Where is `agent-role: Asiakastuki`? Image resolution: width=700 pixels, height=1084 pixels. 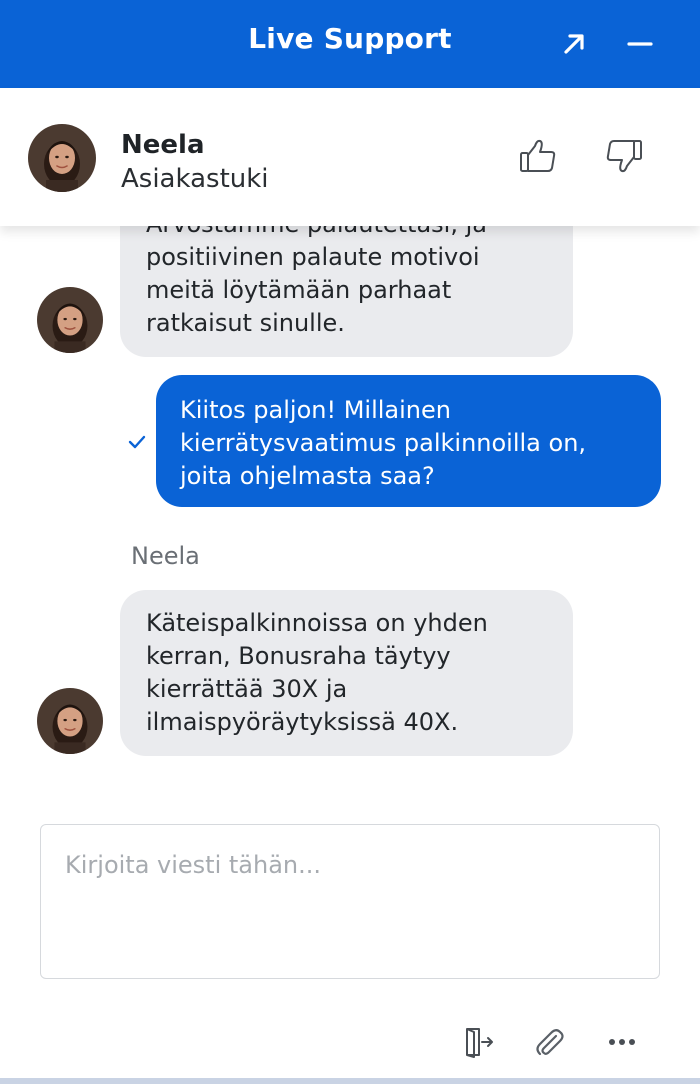
agent-role: Asiakastuki is located at coordinates (195, 179).